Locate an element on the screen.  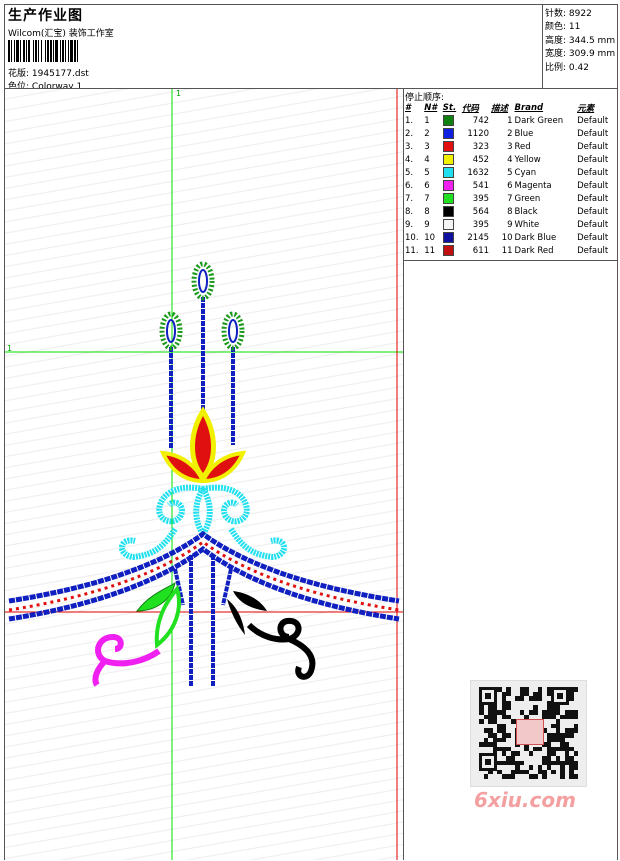
color-code: 6 is located at coordinates (510, 185).